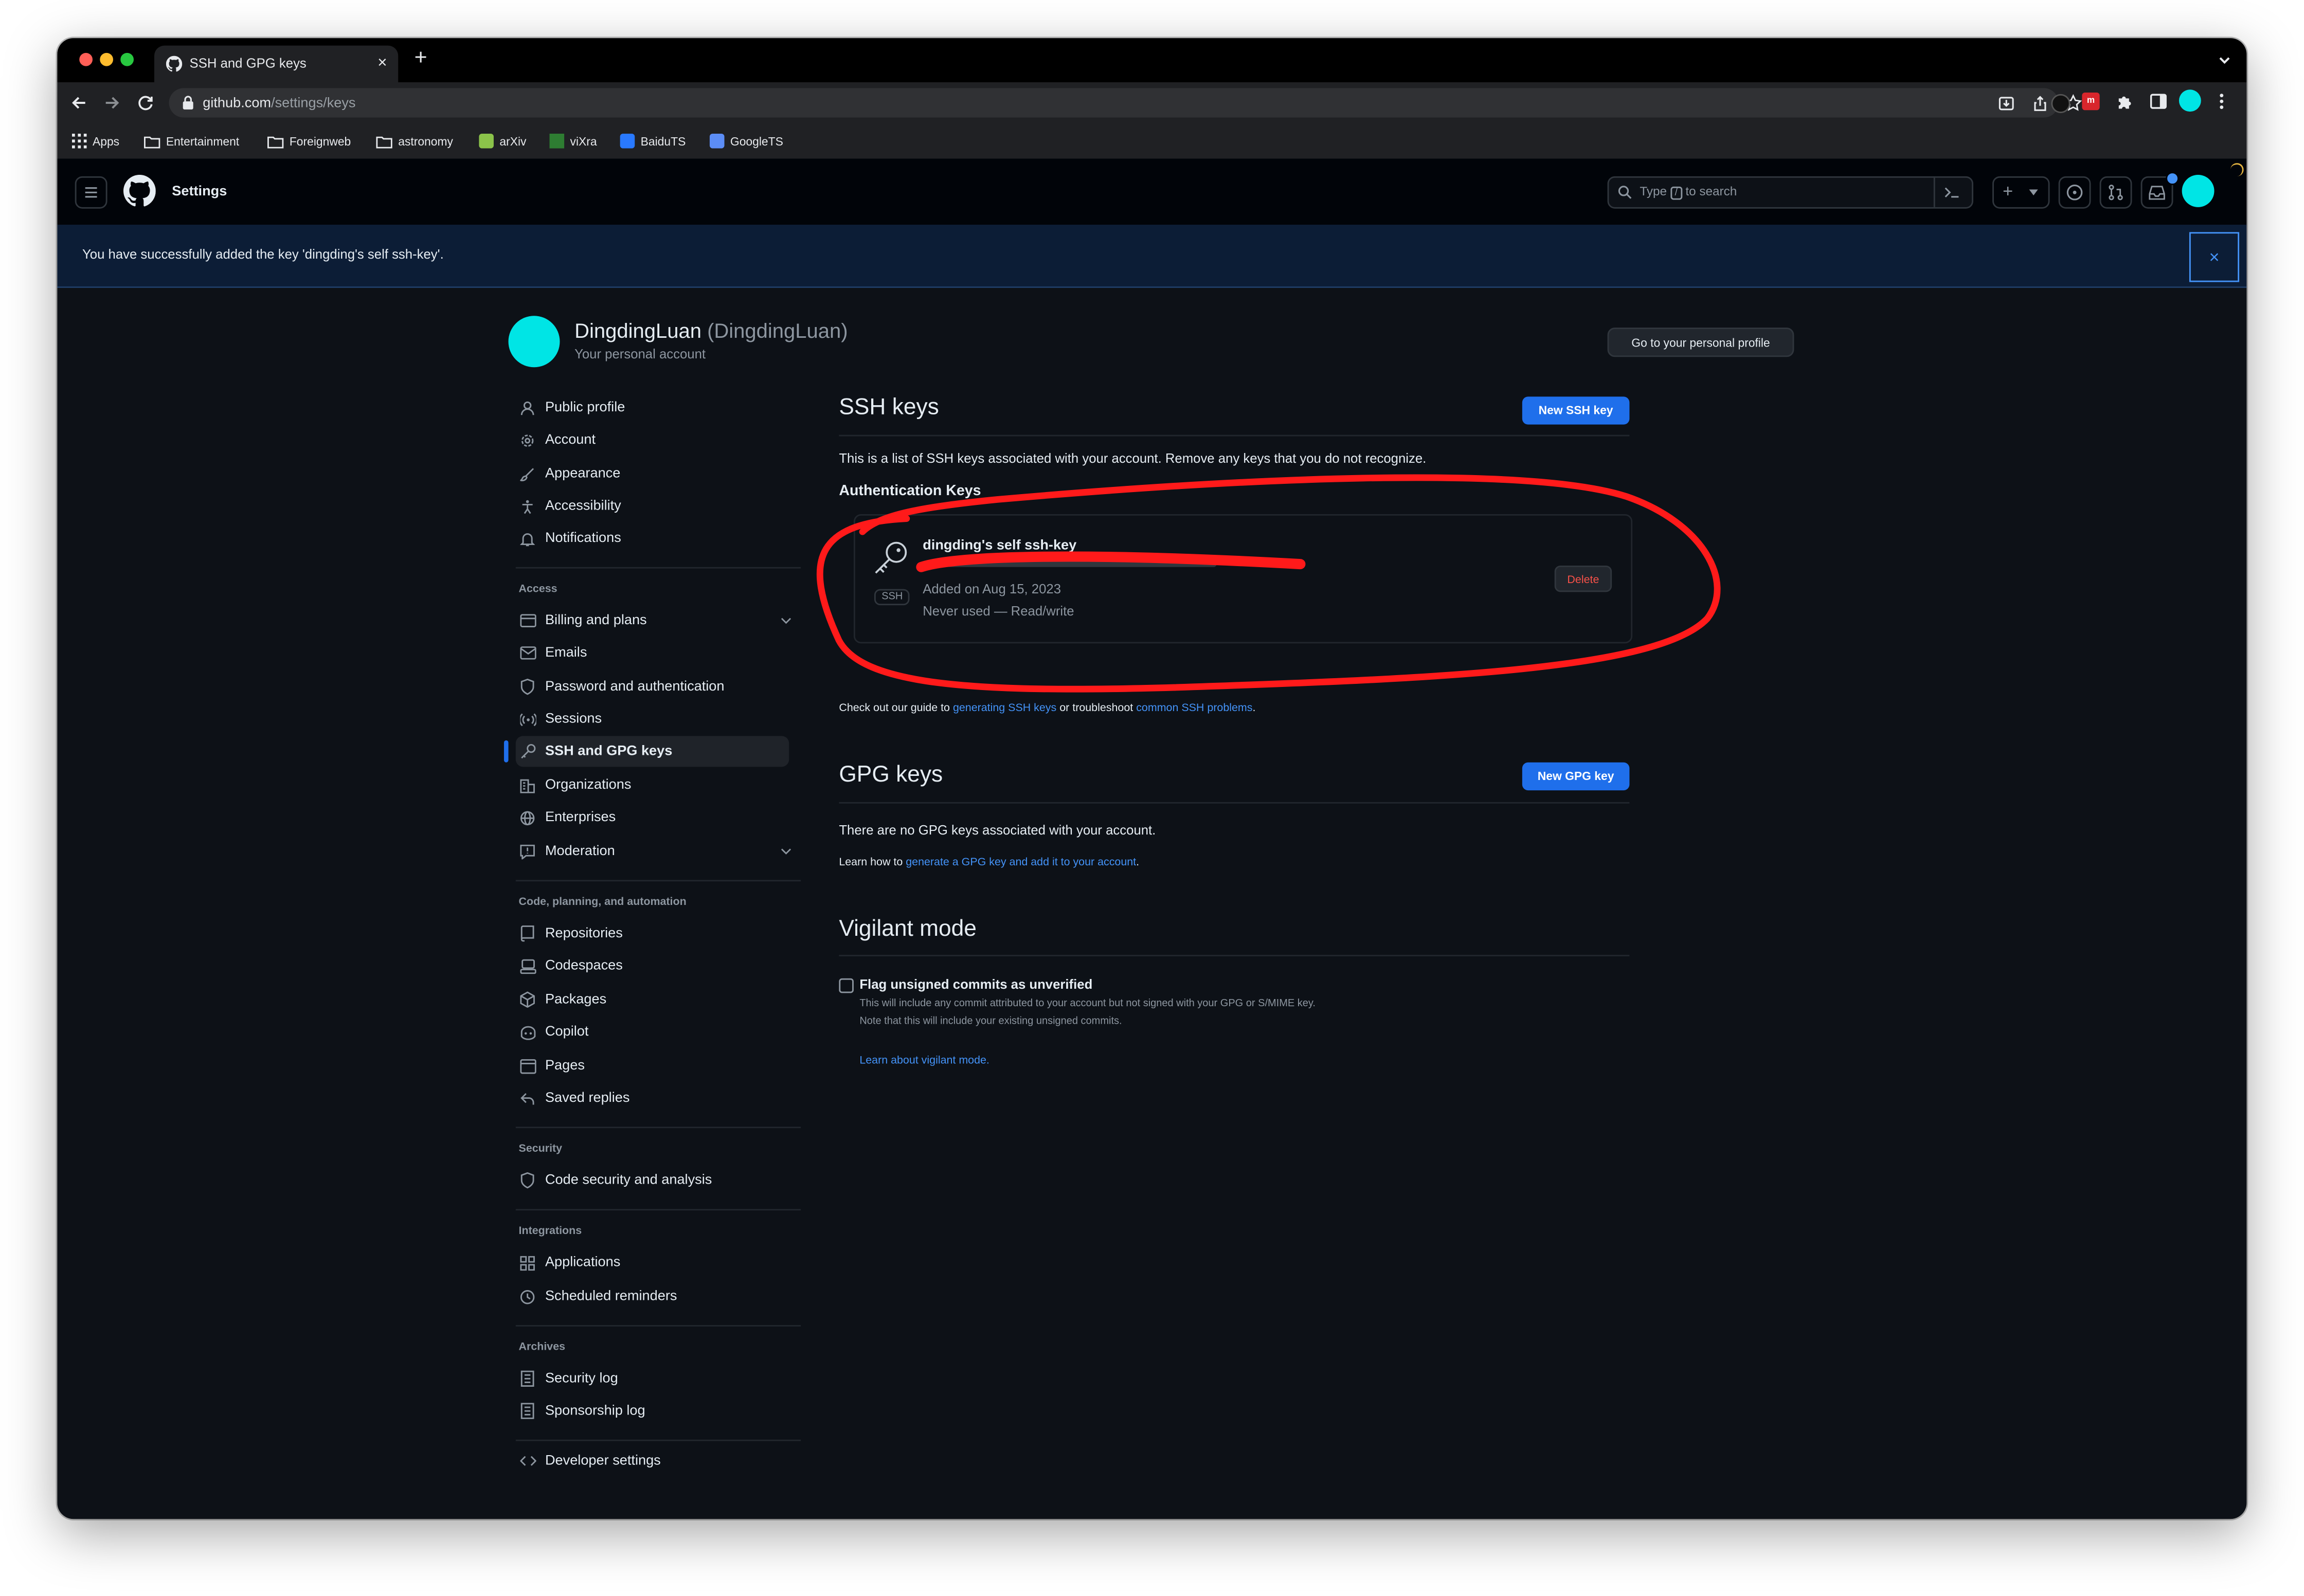  I want to click on lock-icon, so click(188, 103).